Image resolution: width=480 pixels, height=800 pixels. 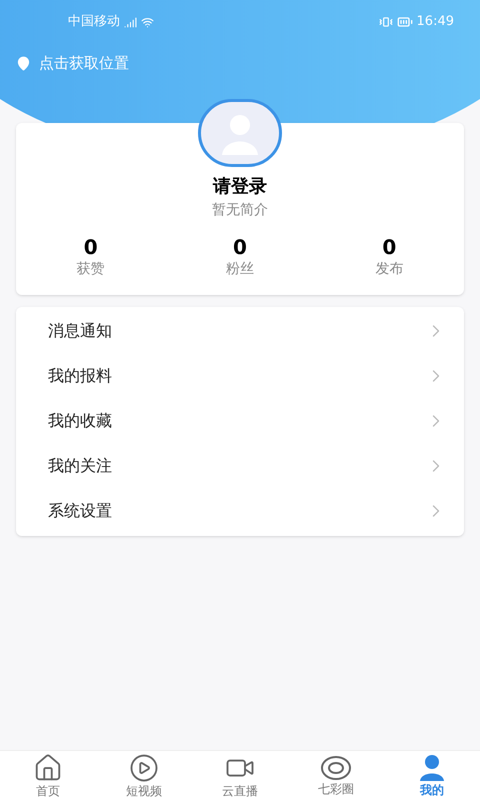 What do you see at coordinates (336, 767) in the screenshot?
I see `eye-icon` at bounding box center [336, 767].